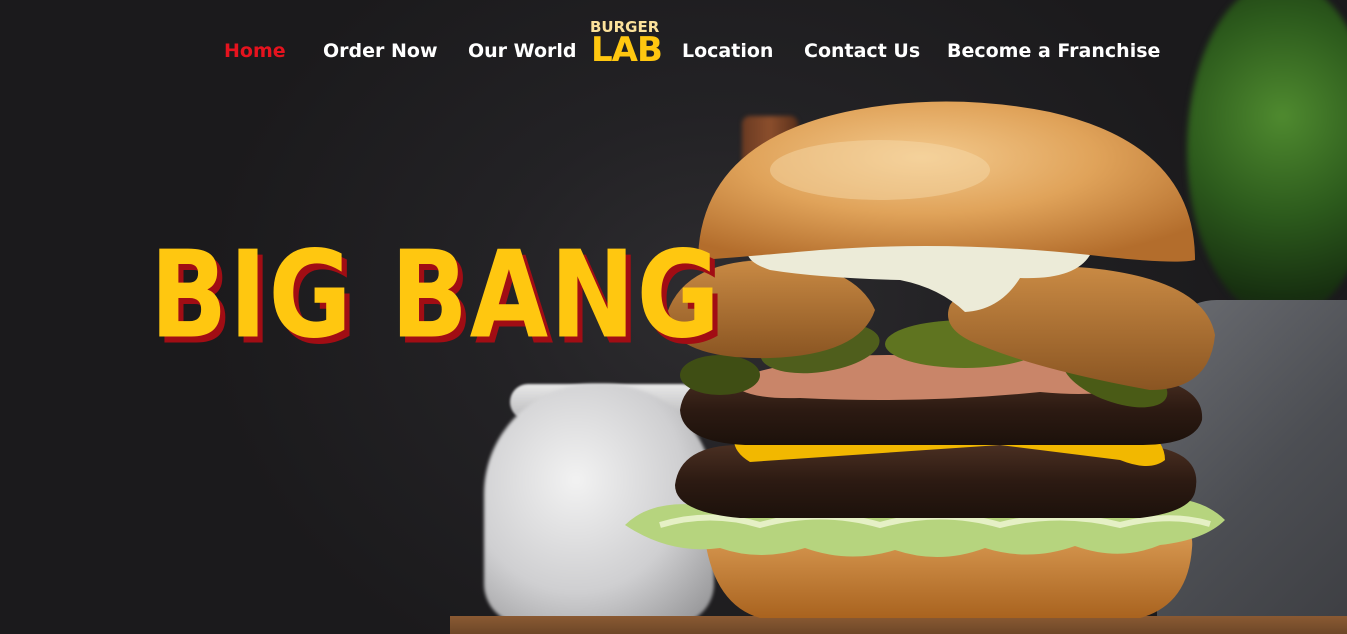 Image resolution: width=1347 pixels, height=634 pixels. I want to click on nav-our-world-link: Our World, so click(522, 51).